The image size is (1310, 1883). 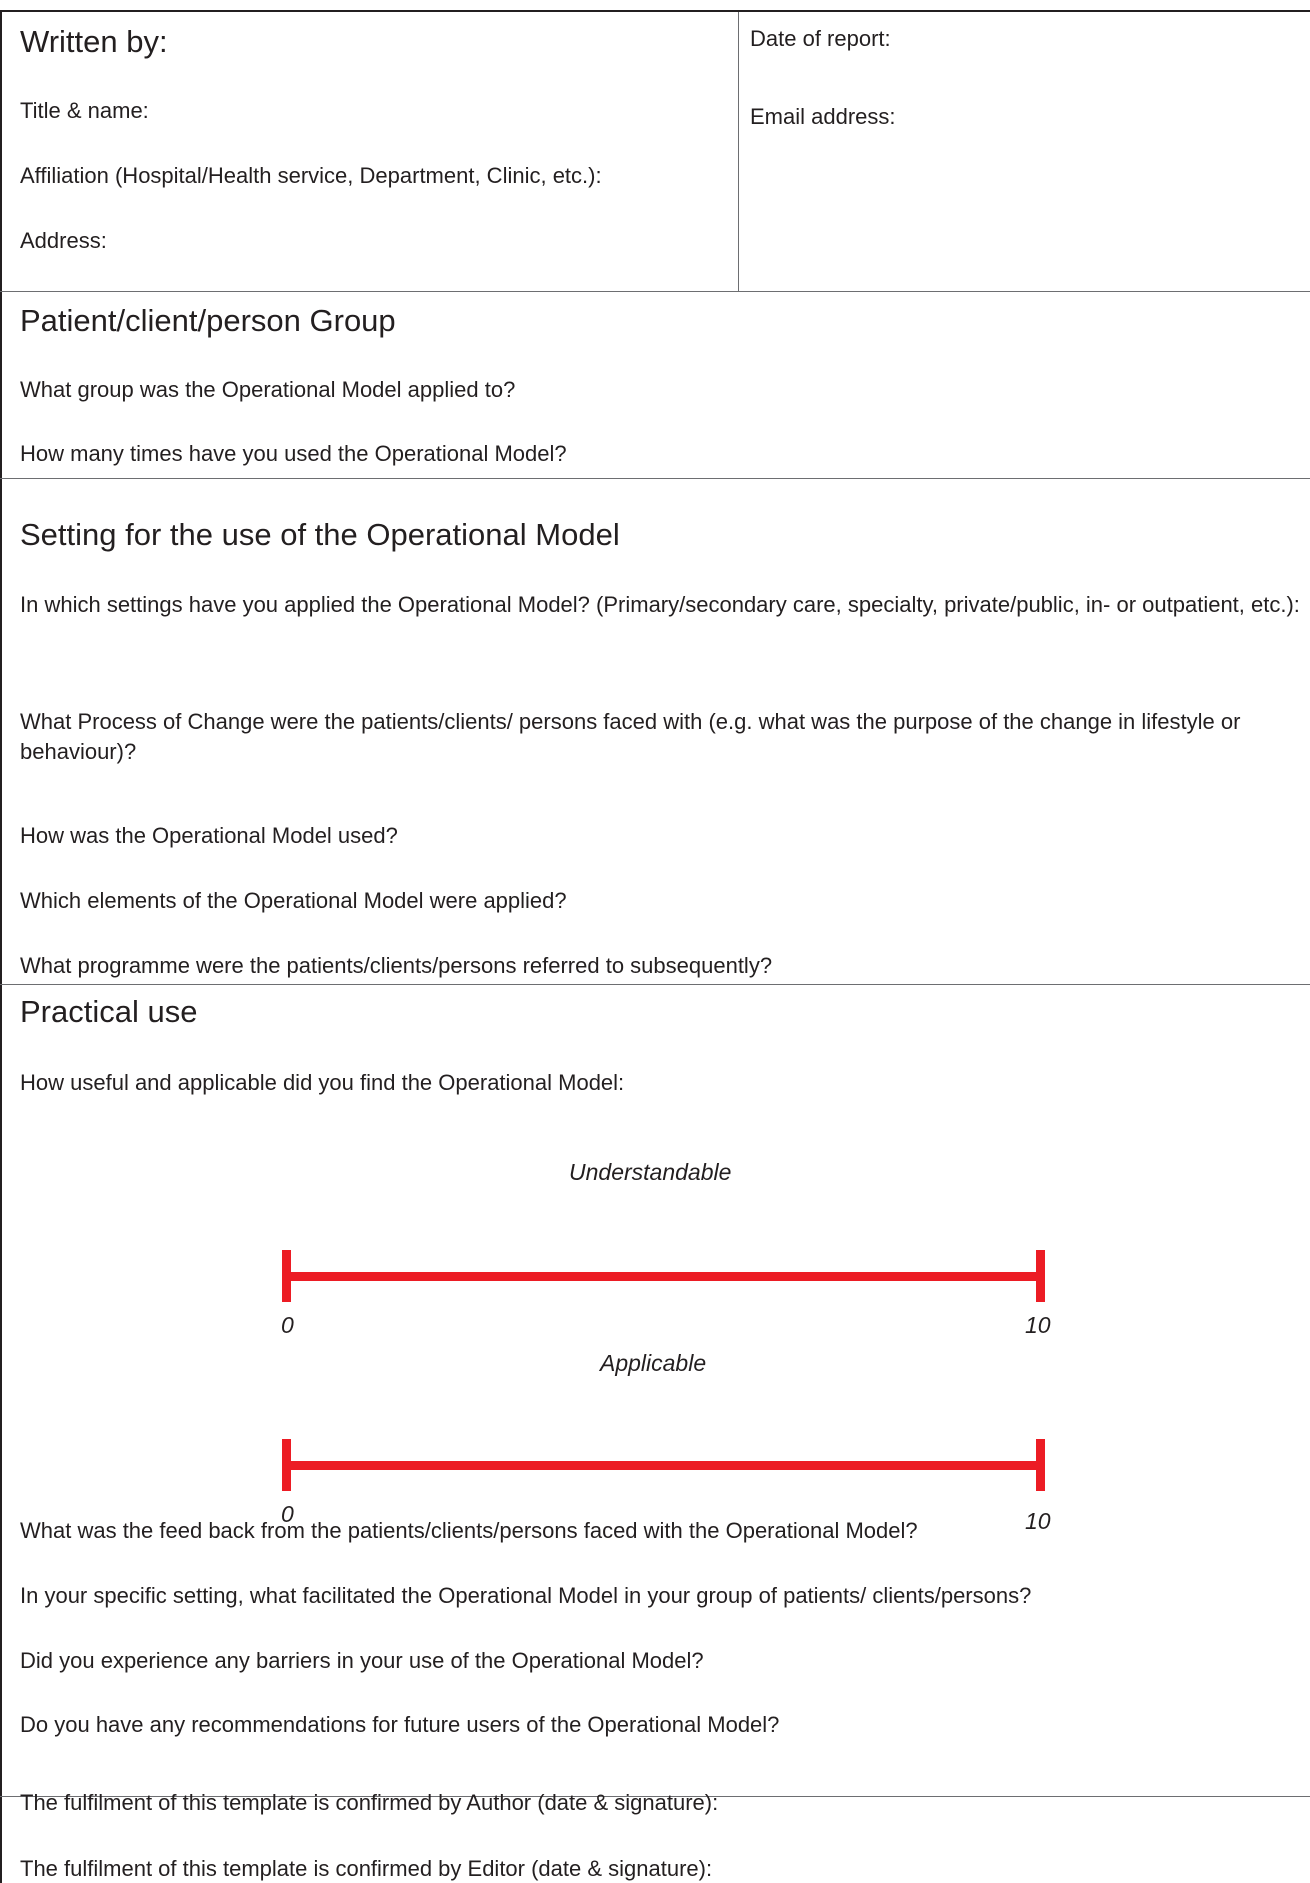 I want to click on scale-label-understandable: Understandable, so click(x=650, y=1172).